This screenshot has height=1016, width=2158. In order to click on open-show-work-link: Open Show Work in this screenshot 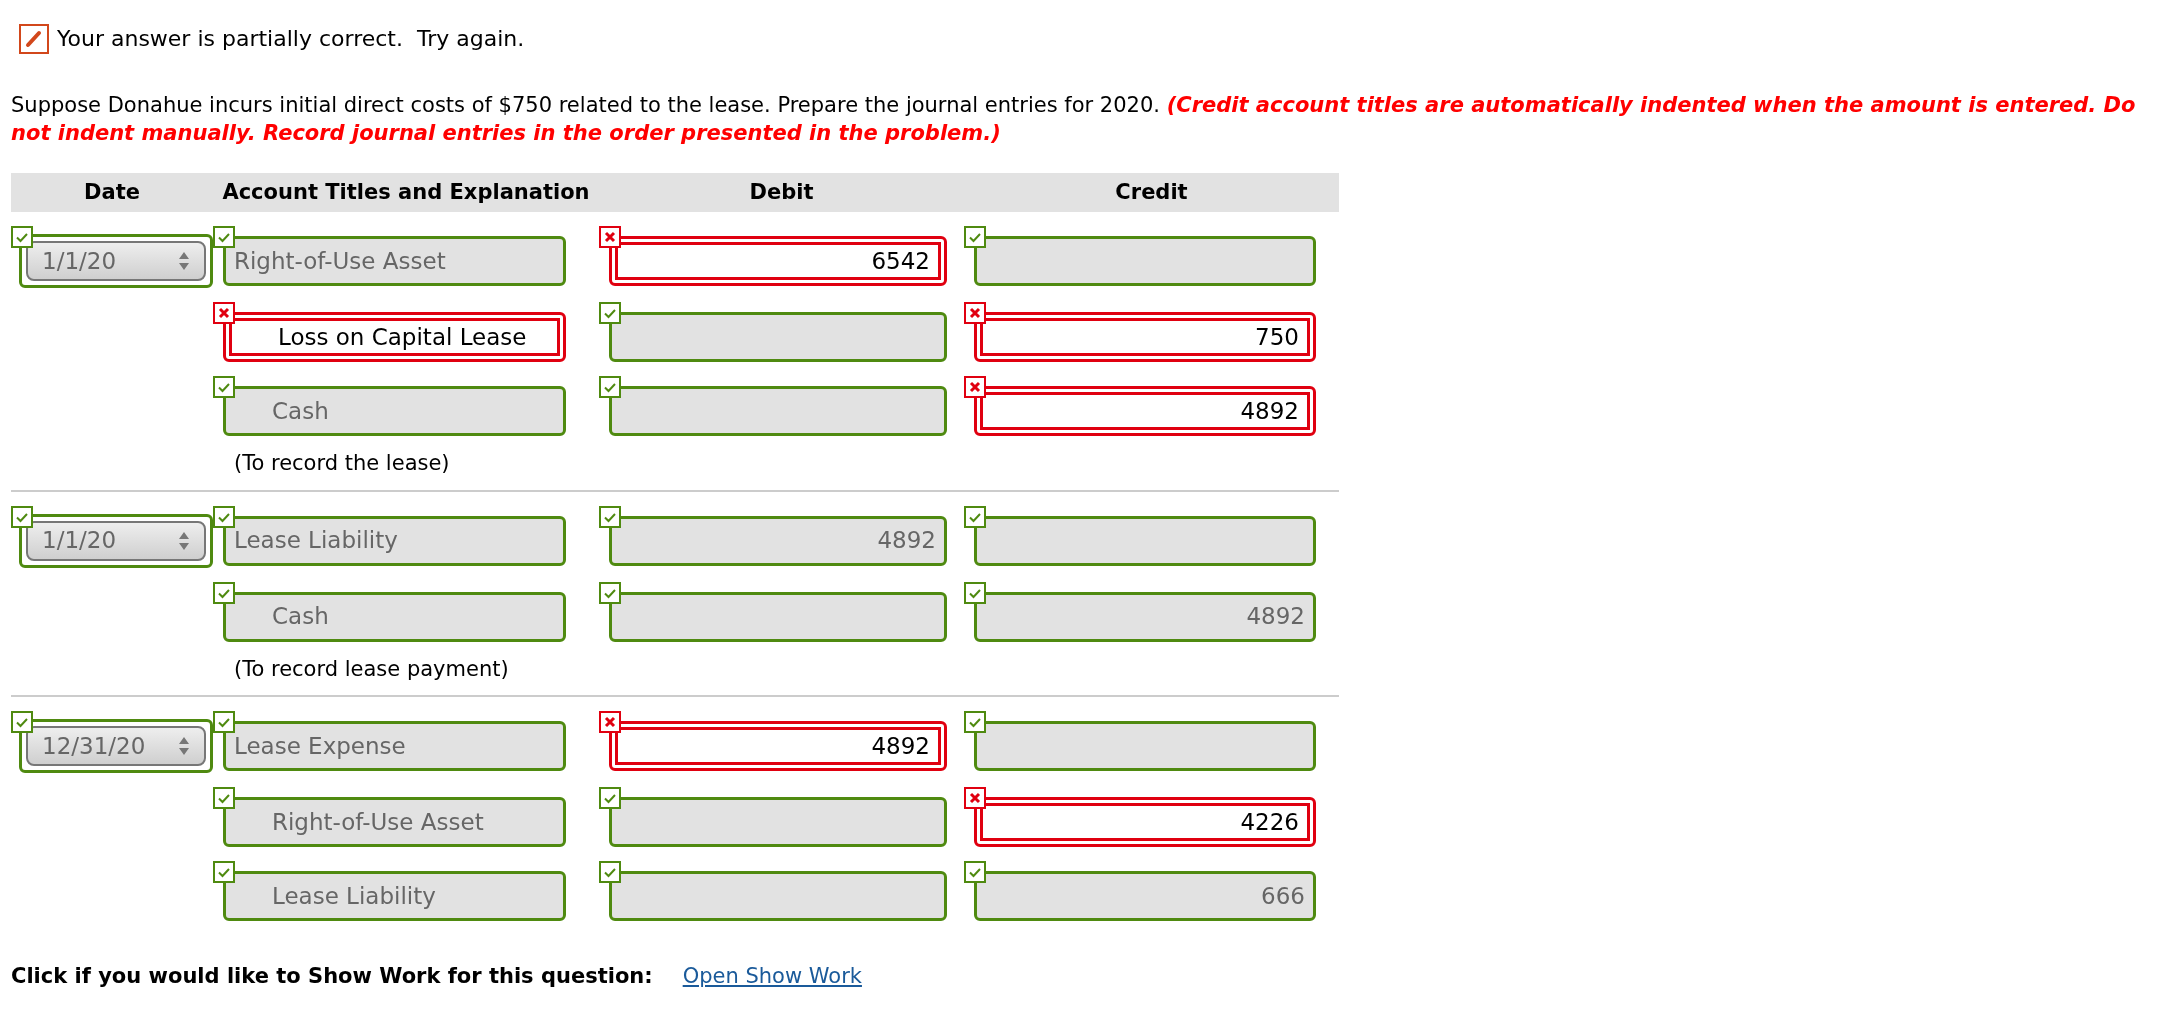, I will do `click(772, 977)`.